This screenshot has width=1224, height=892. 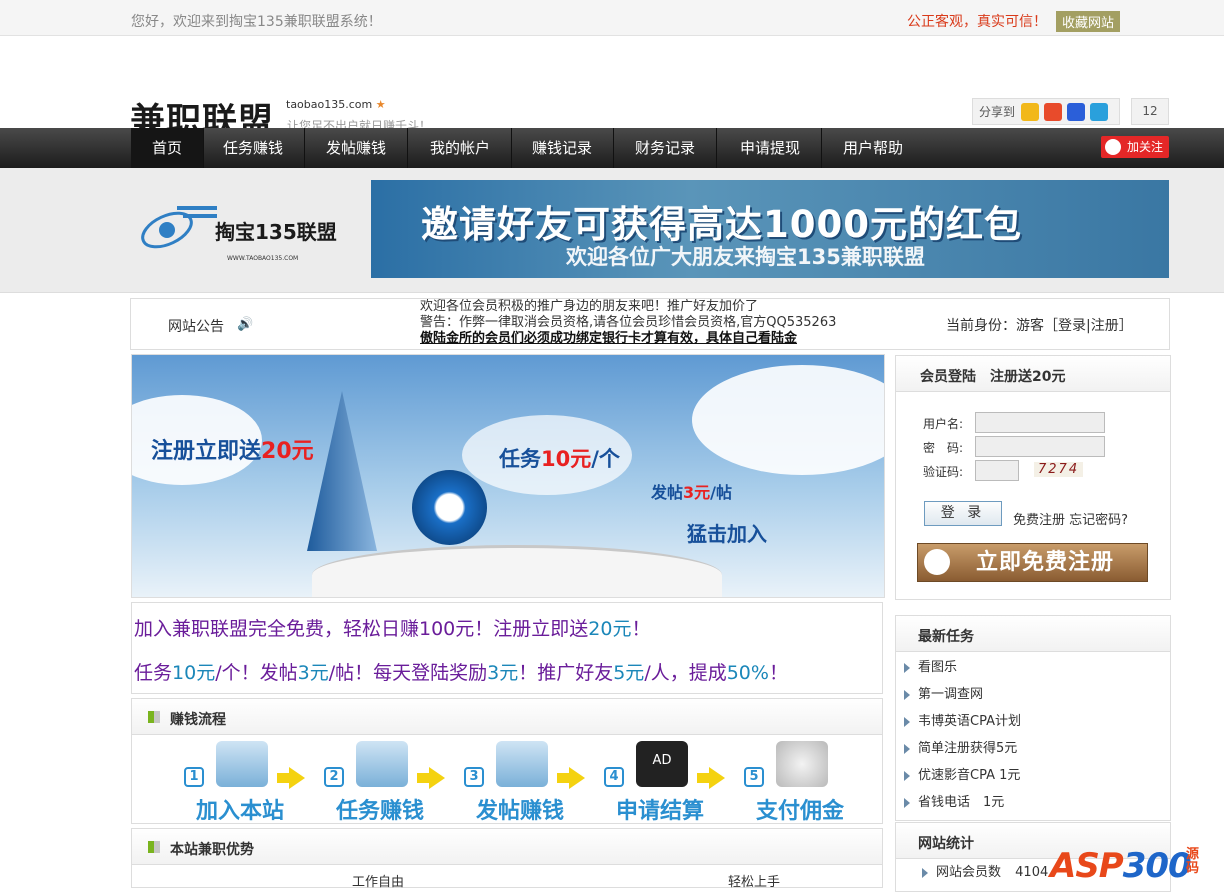 What do you see at coordinates (685, 673) in the screenshot?
I see `promo-text: /人，提成` at bounding box center [685, 673].